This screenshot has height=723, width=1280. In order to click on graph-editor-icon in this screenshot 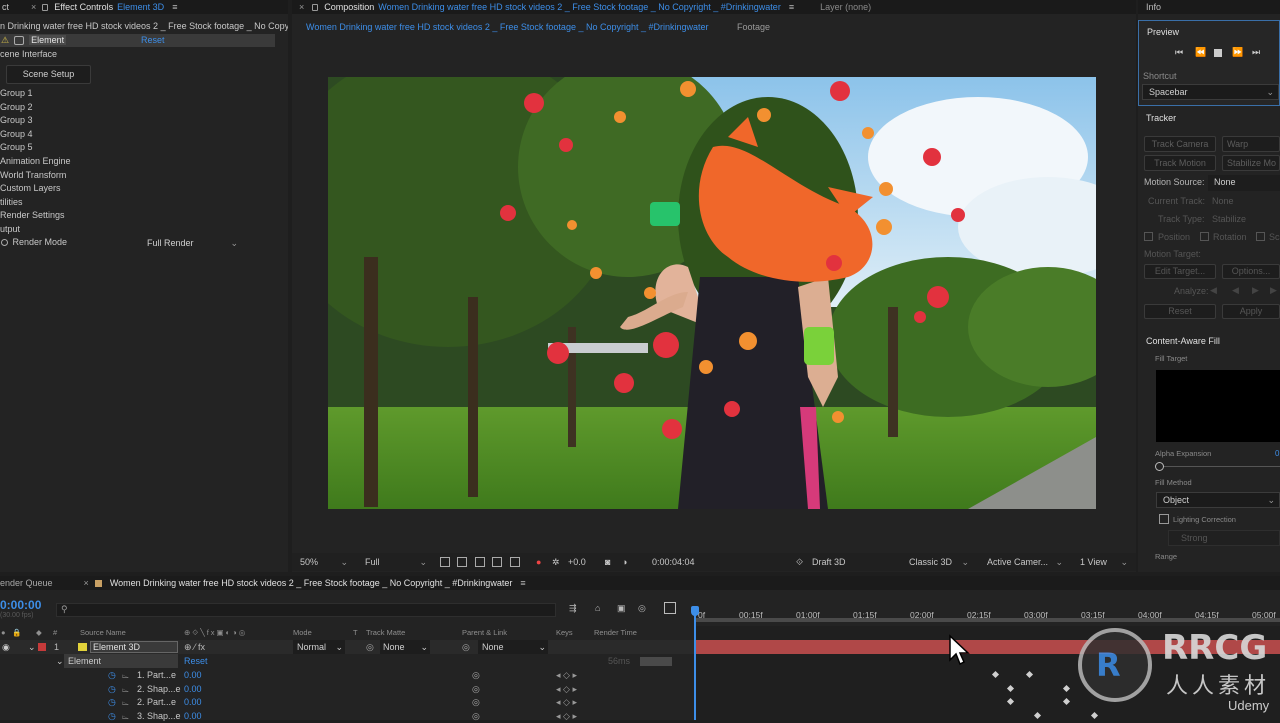, I will do `click(670, 608)`.